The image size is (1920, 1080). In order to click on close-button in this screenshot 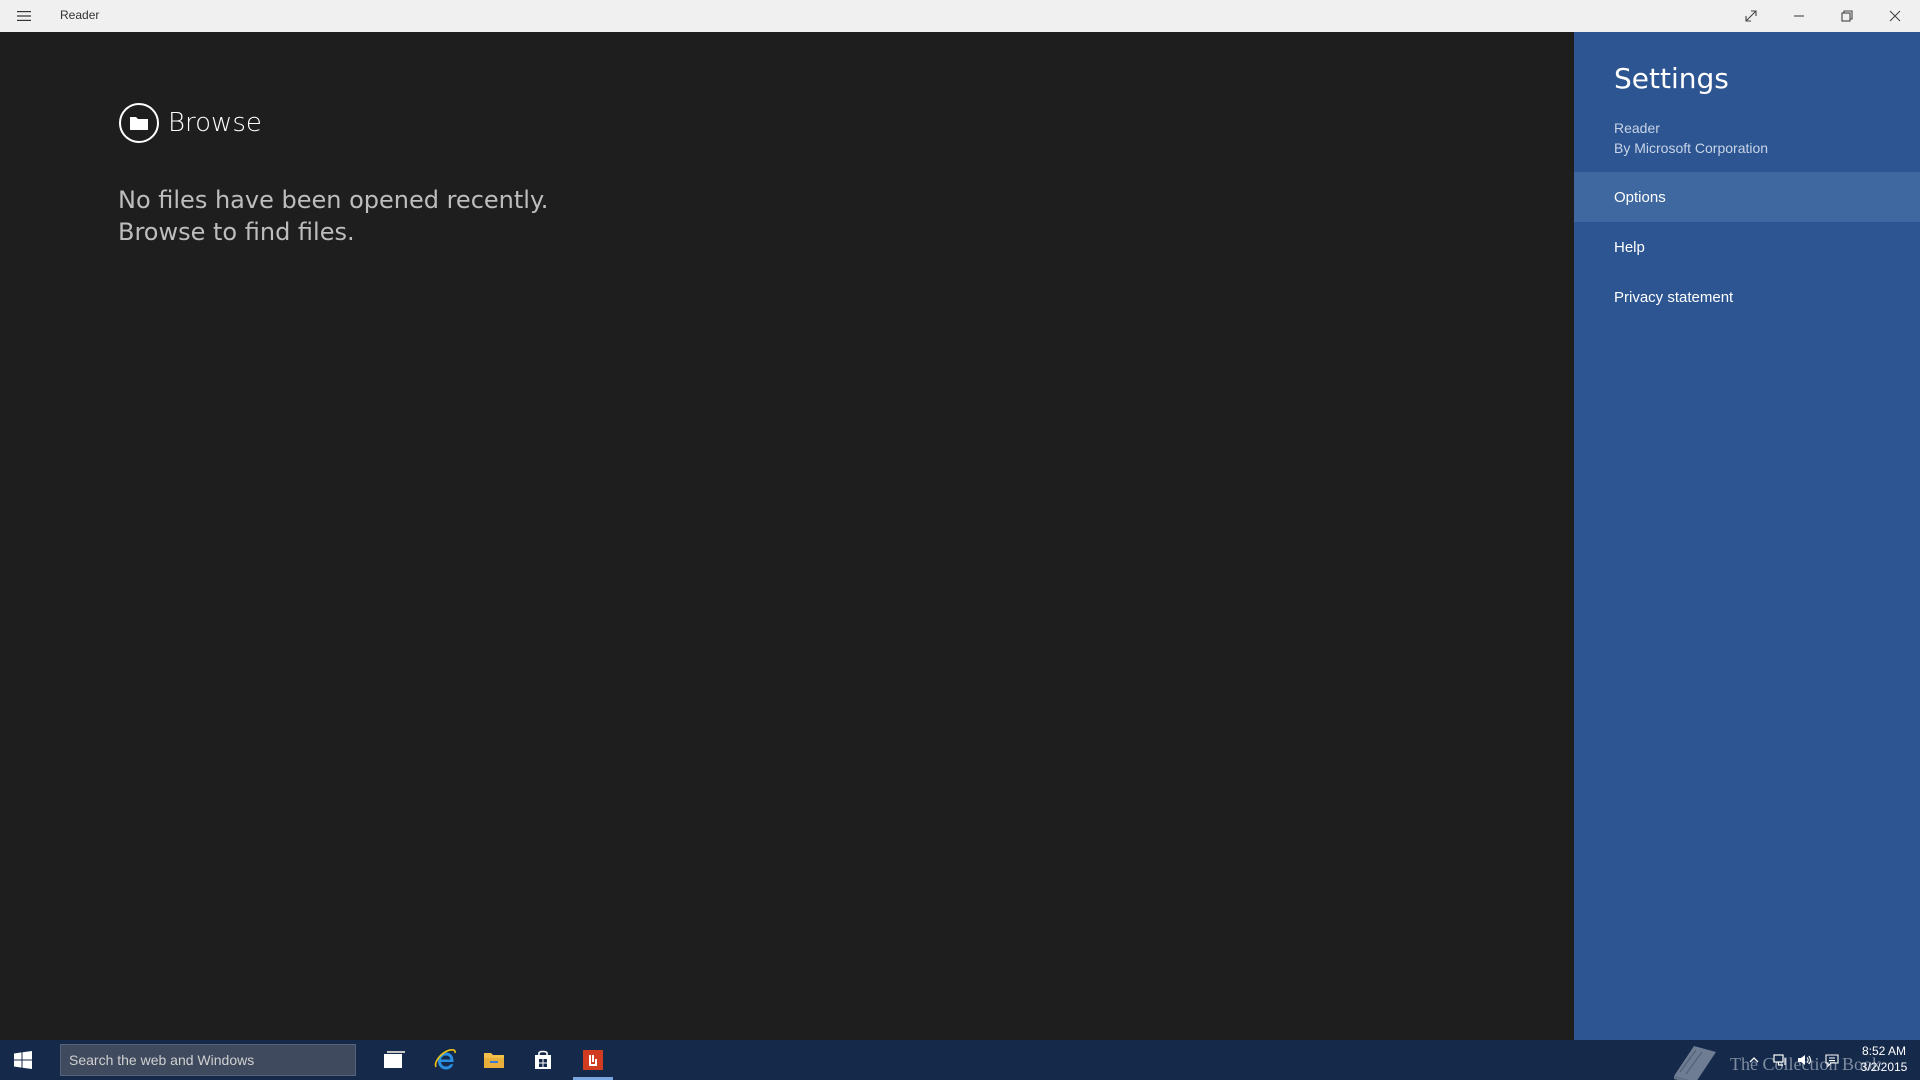, I will do `click(1895, 16)`.